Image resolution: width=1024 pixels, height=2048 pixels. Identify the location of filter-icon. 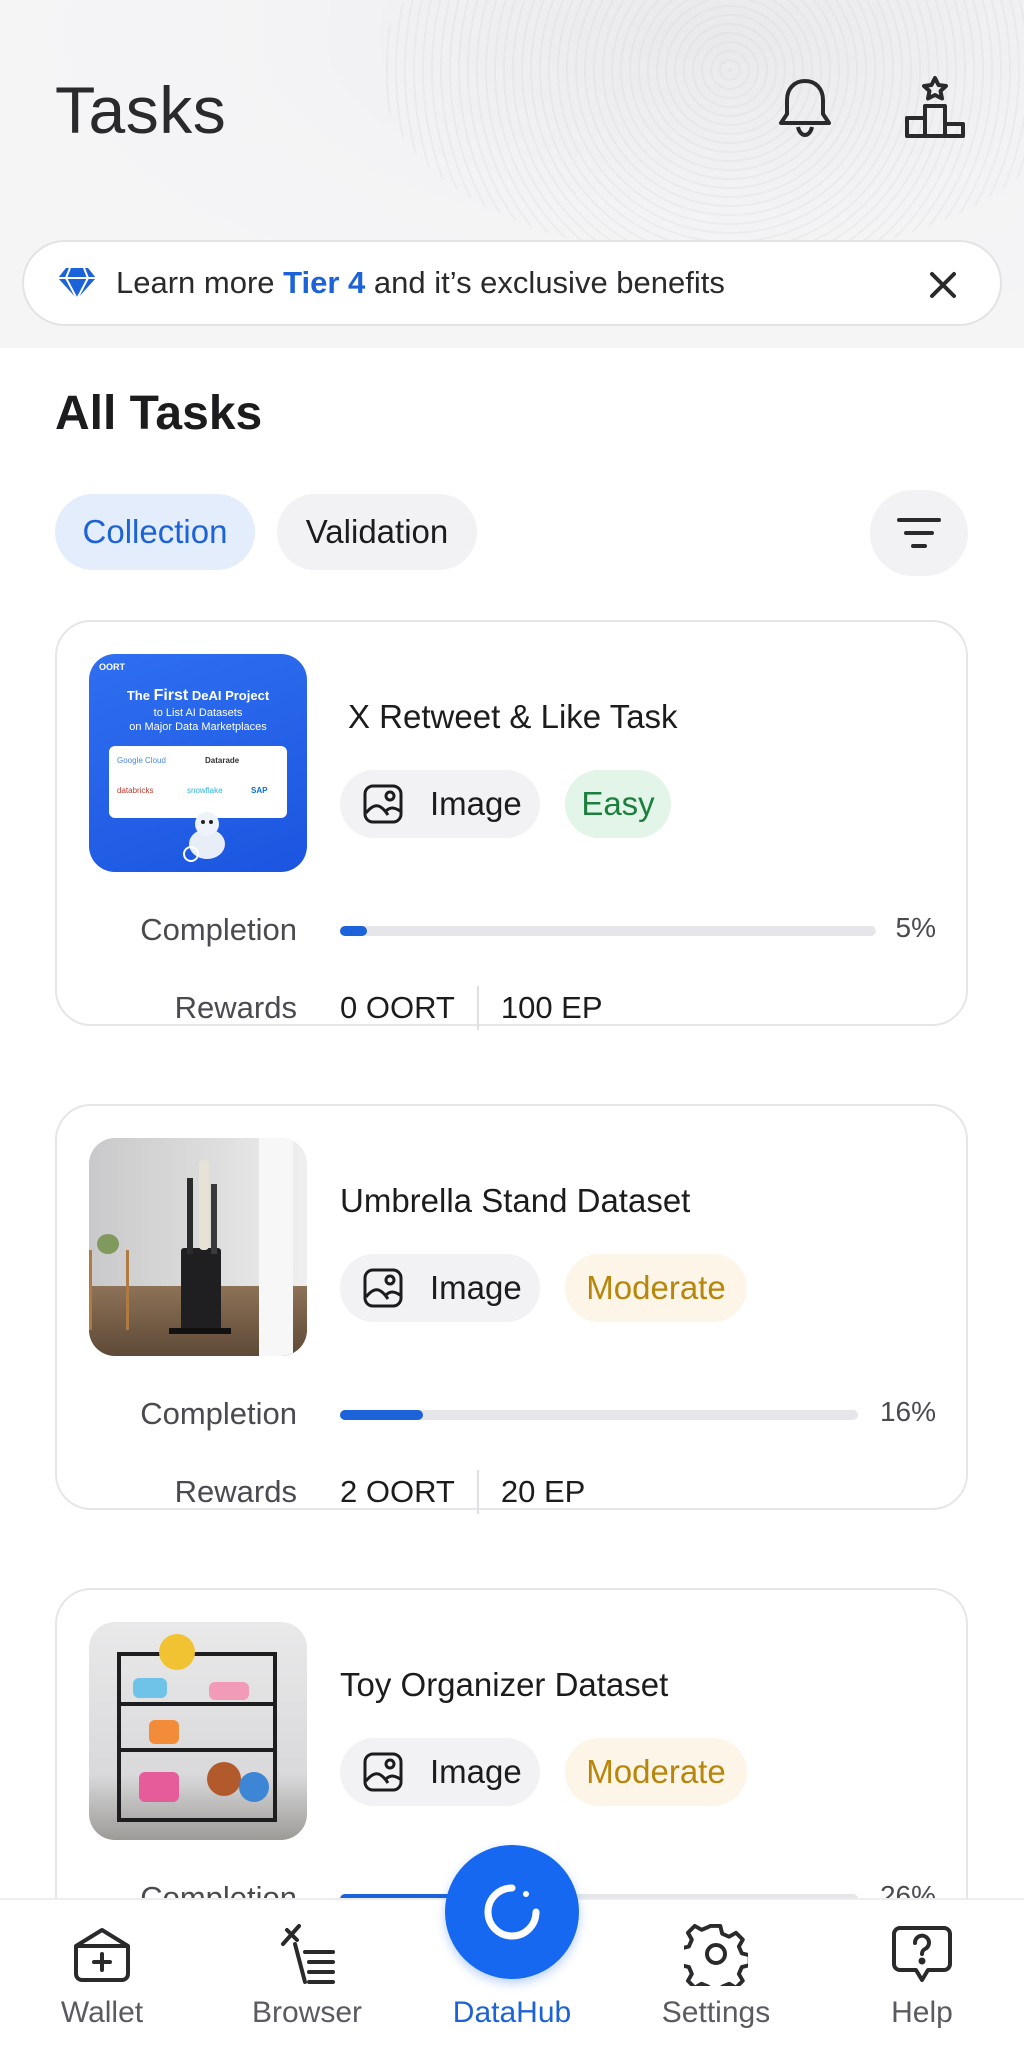
(919, 533).